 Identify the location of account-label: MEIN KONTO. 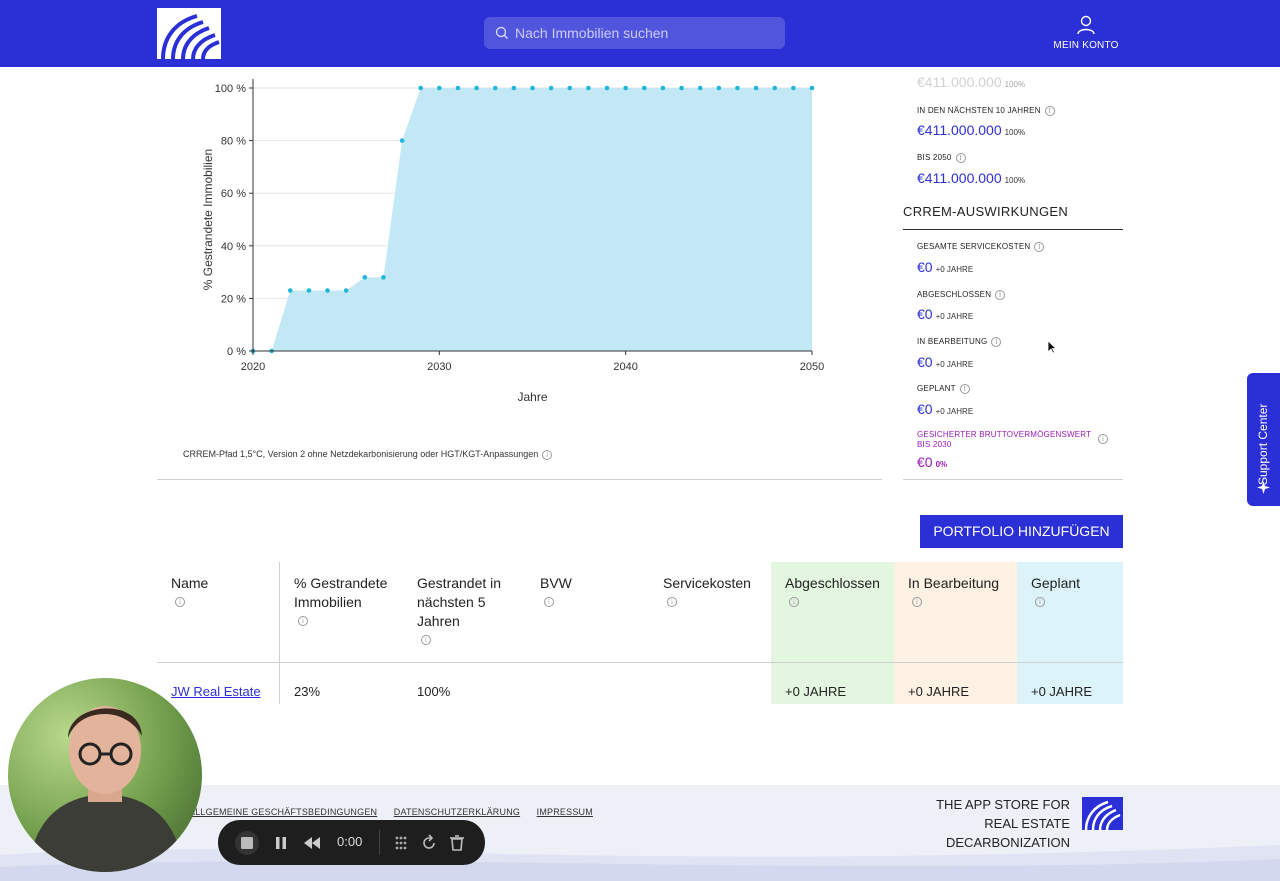
(1086, 45).